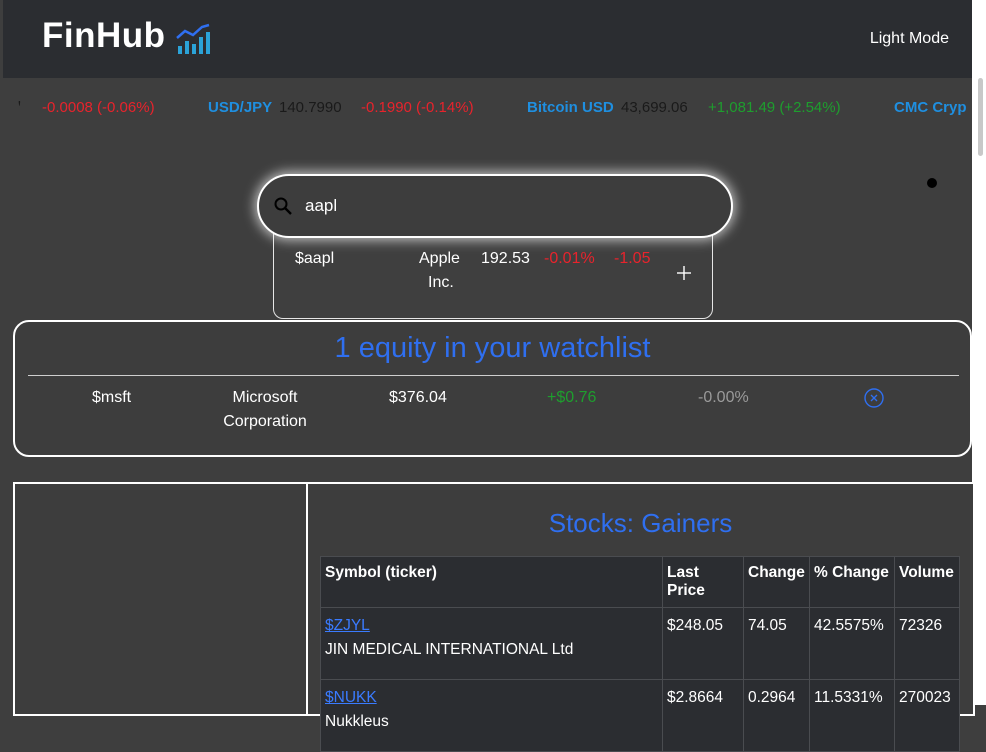 Image resolution: width=986 pixels, height=752 pixels. What do you see at coordinates (980, 117) in the screenshot?
I see `scrollbar-thumb` at bounding box center [980, 117].